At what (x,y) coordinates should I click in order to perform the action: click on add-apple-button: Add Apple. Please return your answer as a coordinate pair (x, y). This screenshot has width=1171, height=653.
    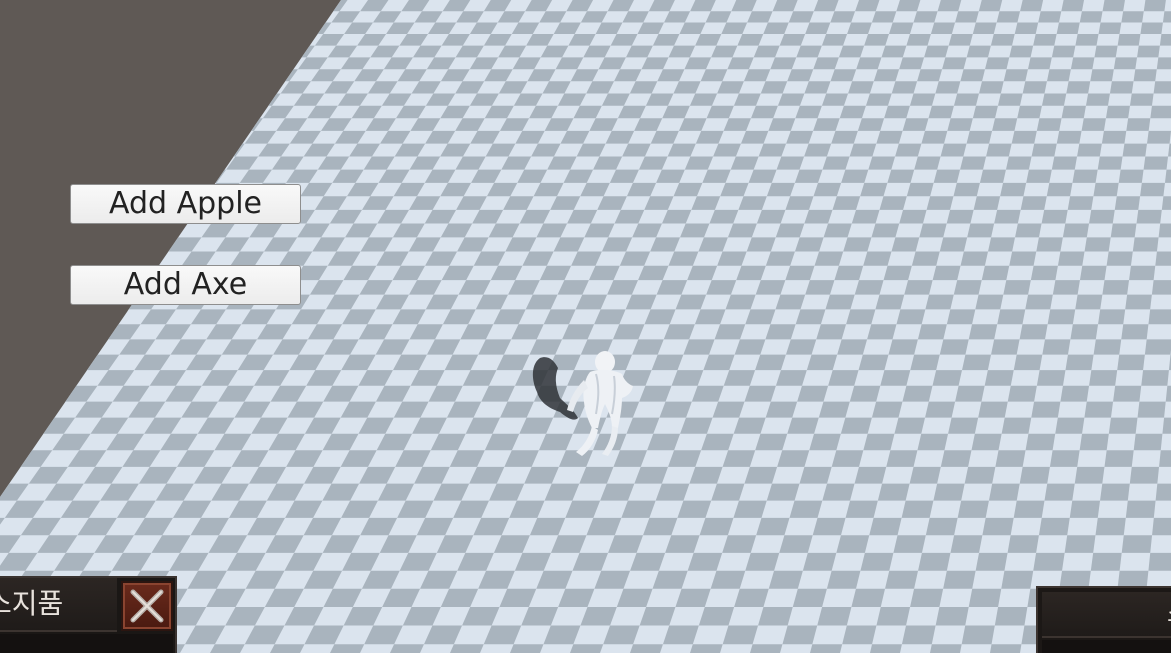
    Looking at the image, I should click on (185, 204).